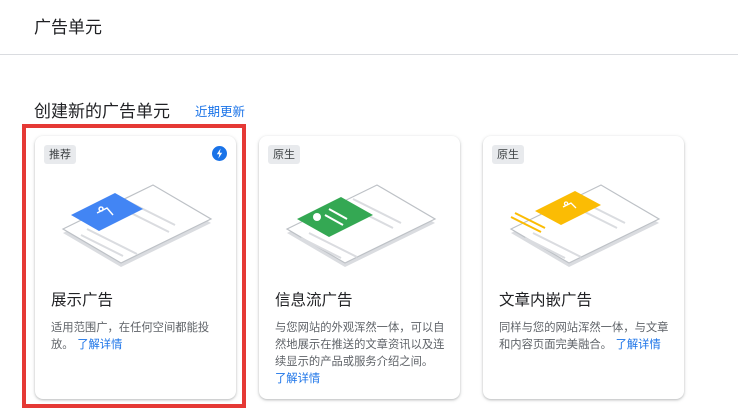  I want to click on in-article-ad-illustration, so click(585, 226).